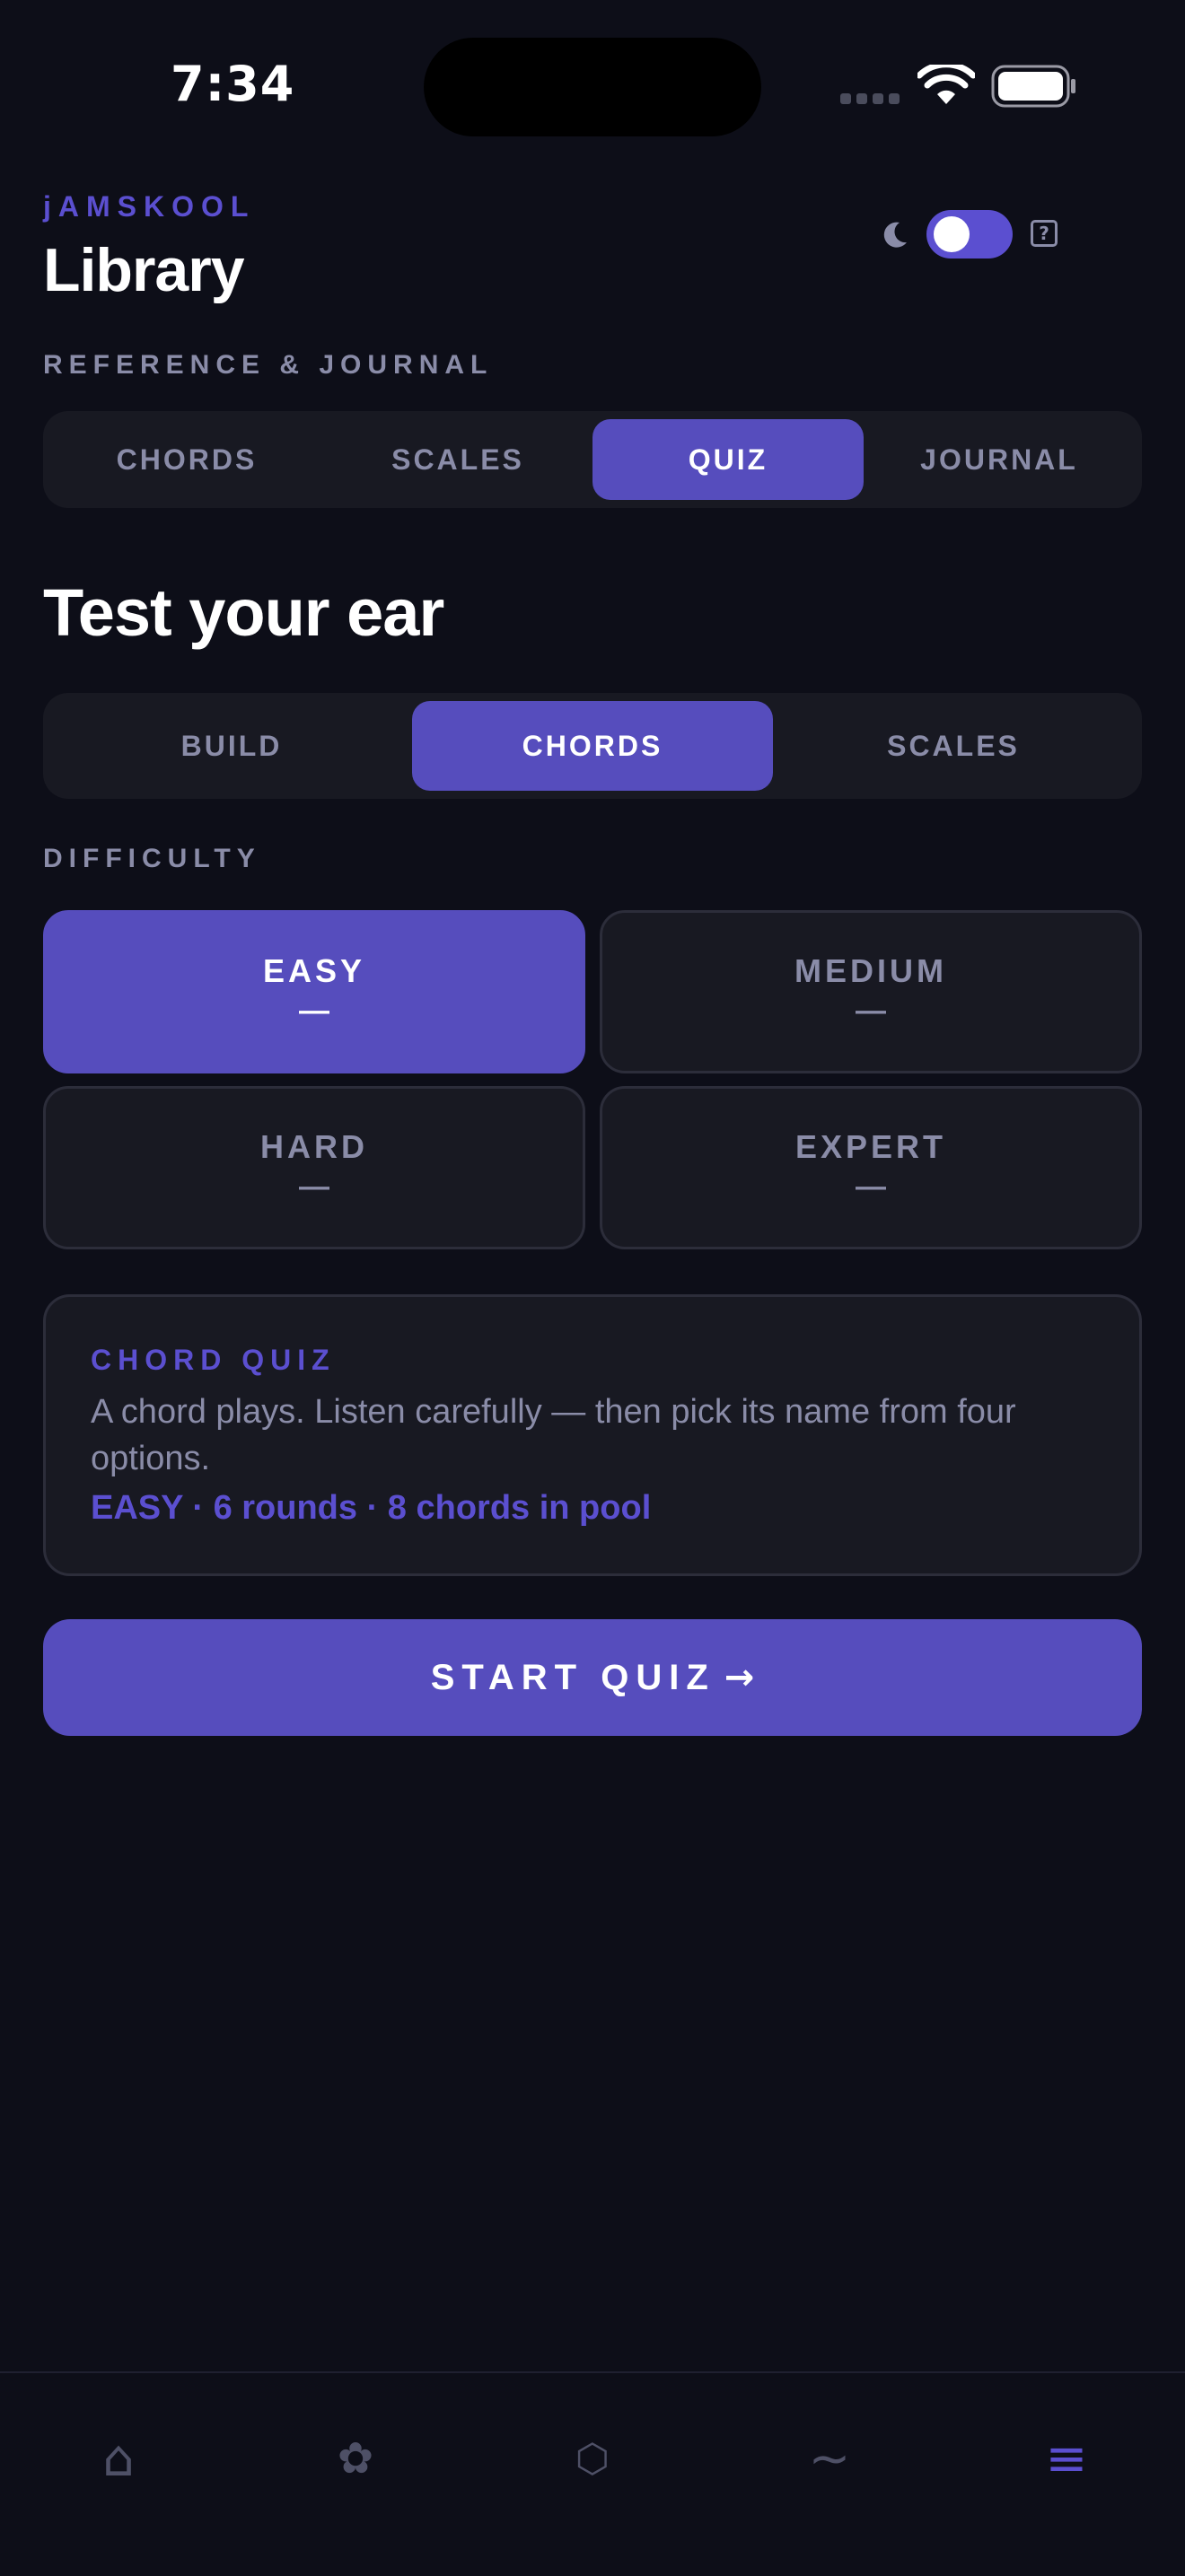 The height and width of the screenshot is (2576, 1185). I want to click on difficulty-hard-score: —, so click(314, 1187).